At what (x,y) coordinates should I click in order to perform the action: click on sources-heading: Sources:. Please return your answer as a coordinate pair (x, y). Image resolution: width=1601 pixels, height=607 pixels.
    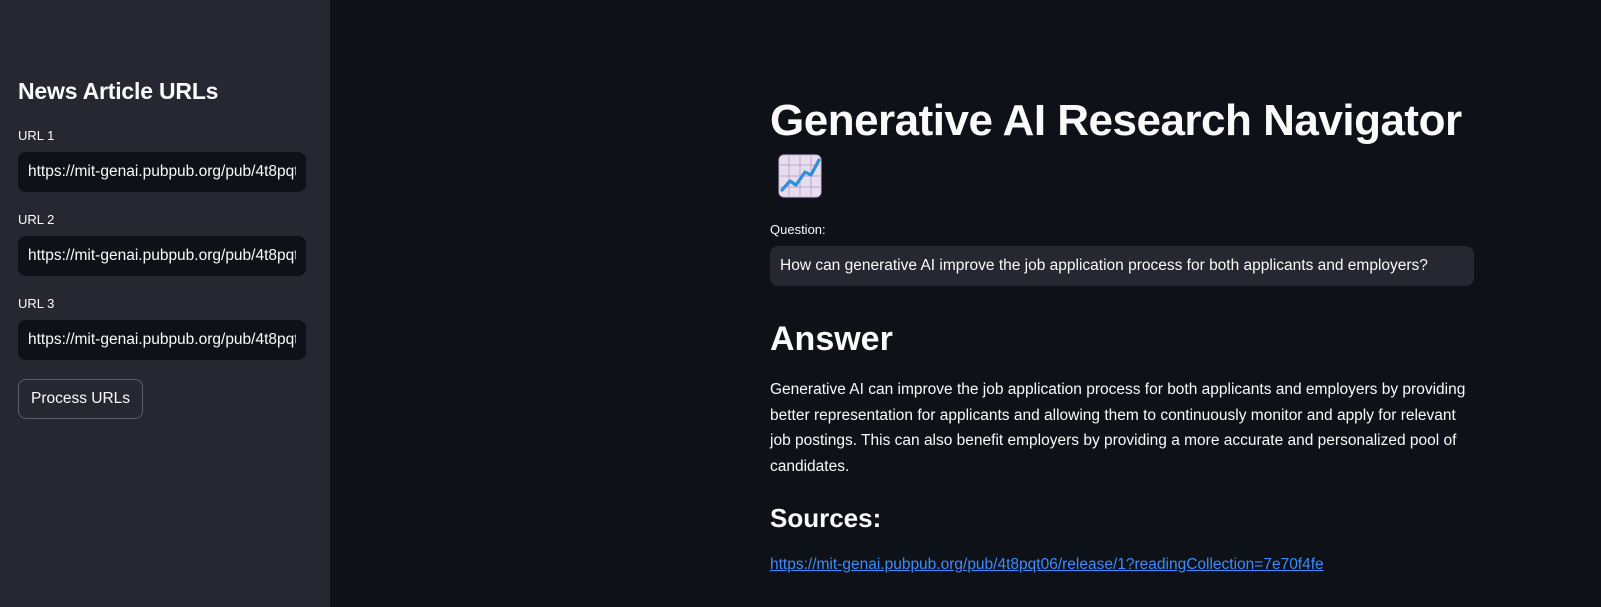
    Looking at the image, I should click on (826, 518).